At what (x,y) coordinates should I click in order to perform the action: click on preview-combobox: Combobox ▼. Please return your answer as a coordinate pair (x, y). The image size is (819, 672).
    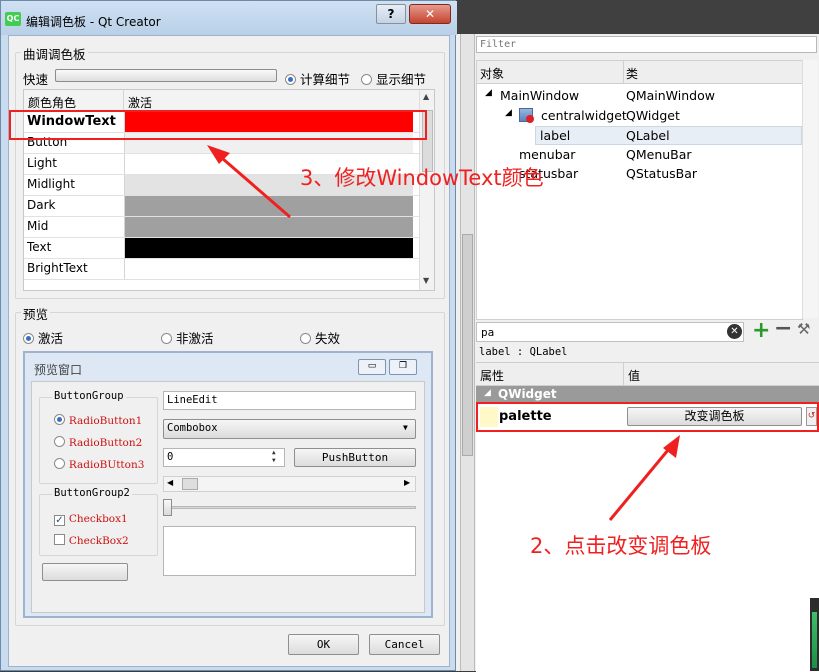
    Looking at the image, I should click on (289, 429).